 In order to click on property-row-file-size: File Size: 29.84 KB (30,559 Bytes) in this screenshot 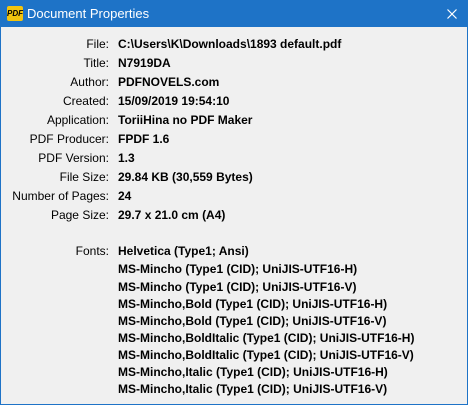, I will do `click(234, 177)`.